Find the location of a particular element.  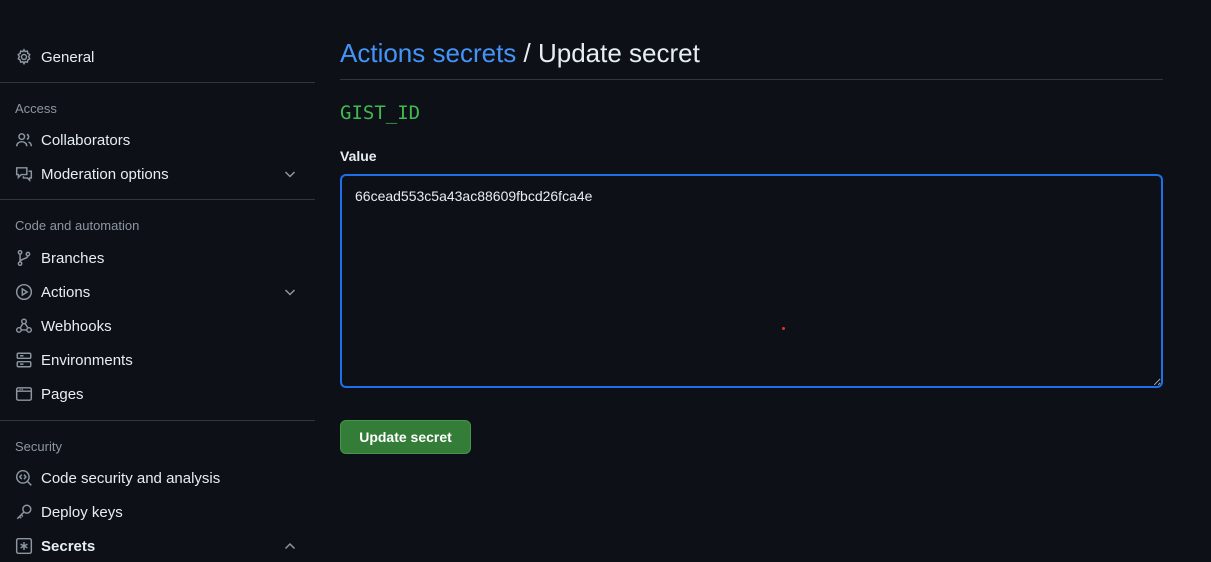

play-icon is located at coordinates (24, 292).